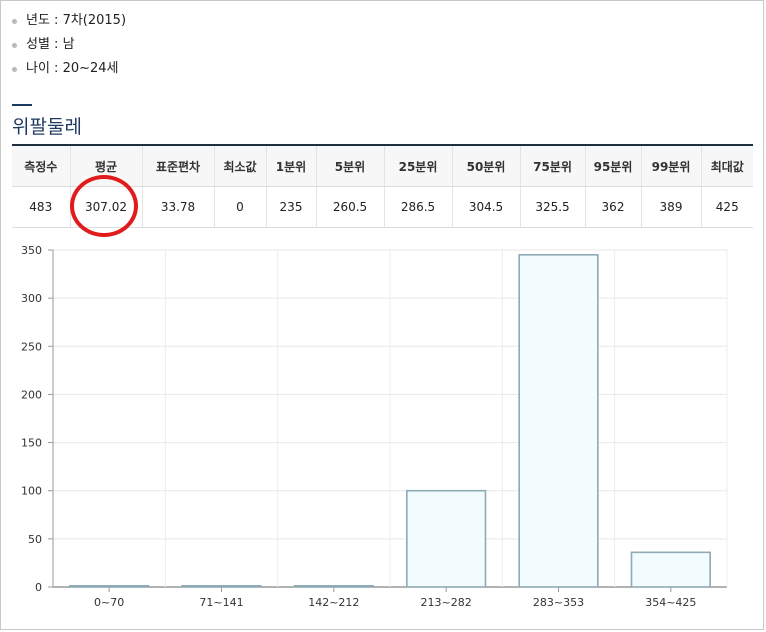  Describe the element at coordinates (446, 602) in the screenshot. I see `x-tick-label: 213~282` at that location.